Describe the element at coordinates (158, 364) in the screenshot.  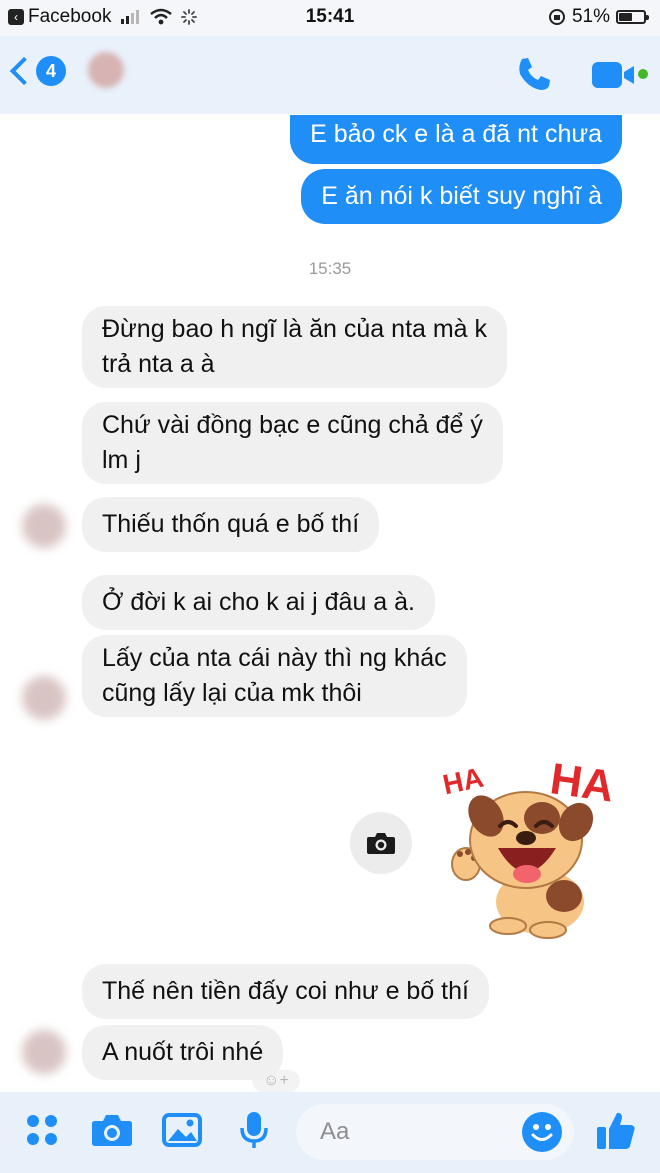
I see `message-text-line: trả nta a à` at that location.